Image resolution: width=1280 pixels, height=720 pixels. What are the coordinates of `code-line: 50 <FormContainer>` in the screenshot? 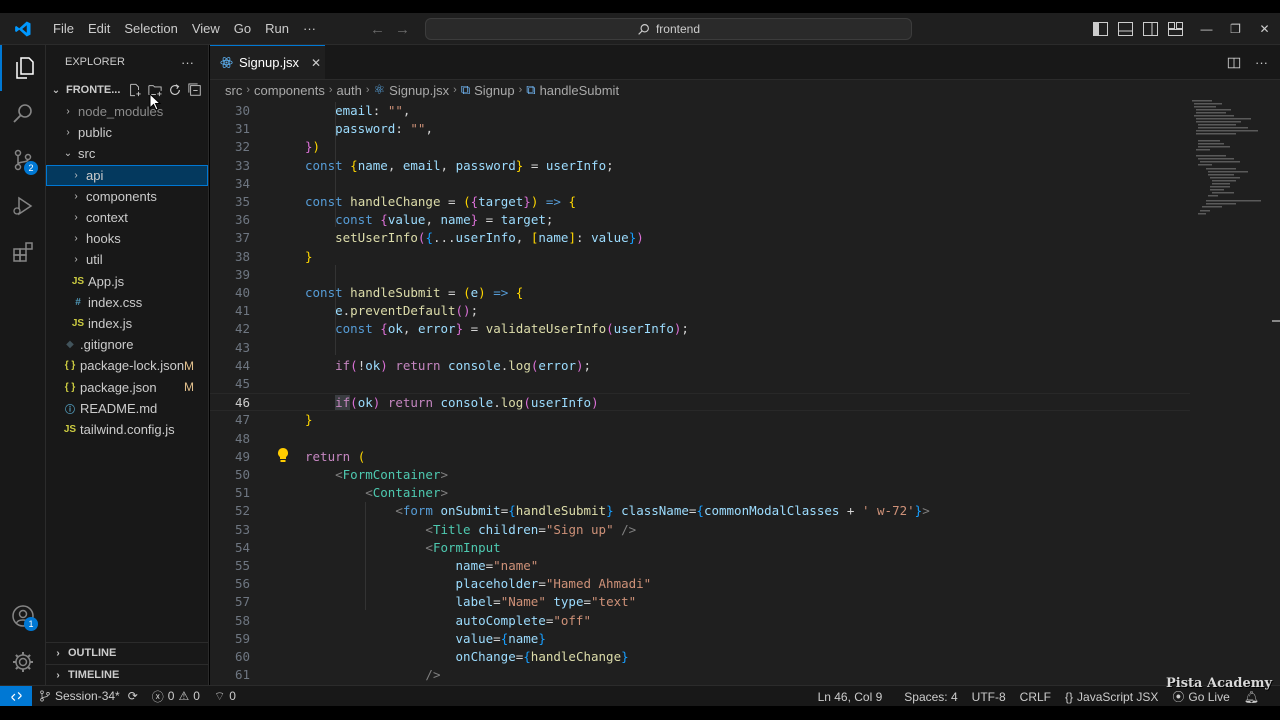 It's located at (700, 475).